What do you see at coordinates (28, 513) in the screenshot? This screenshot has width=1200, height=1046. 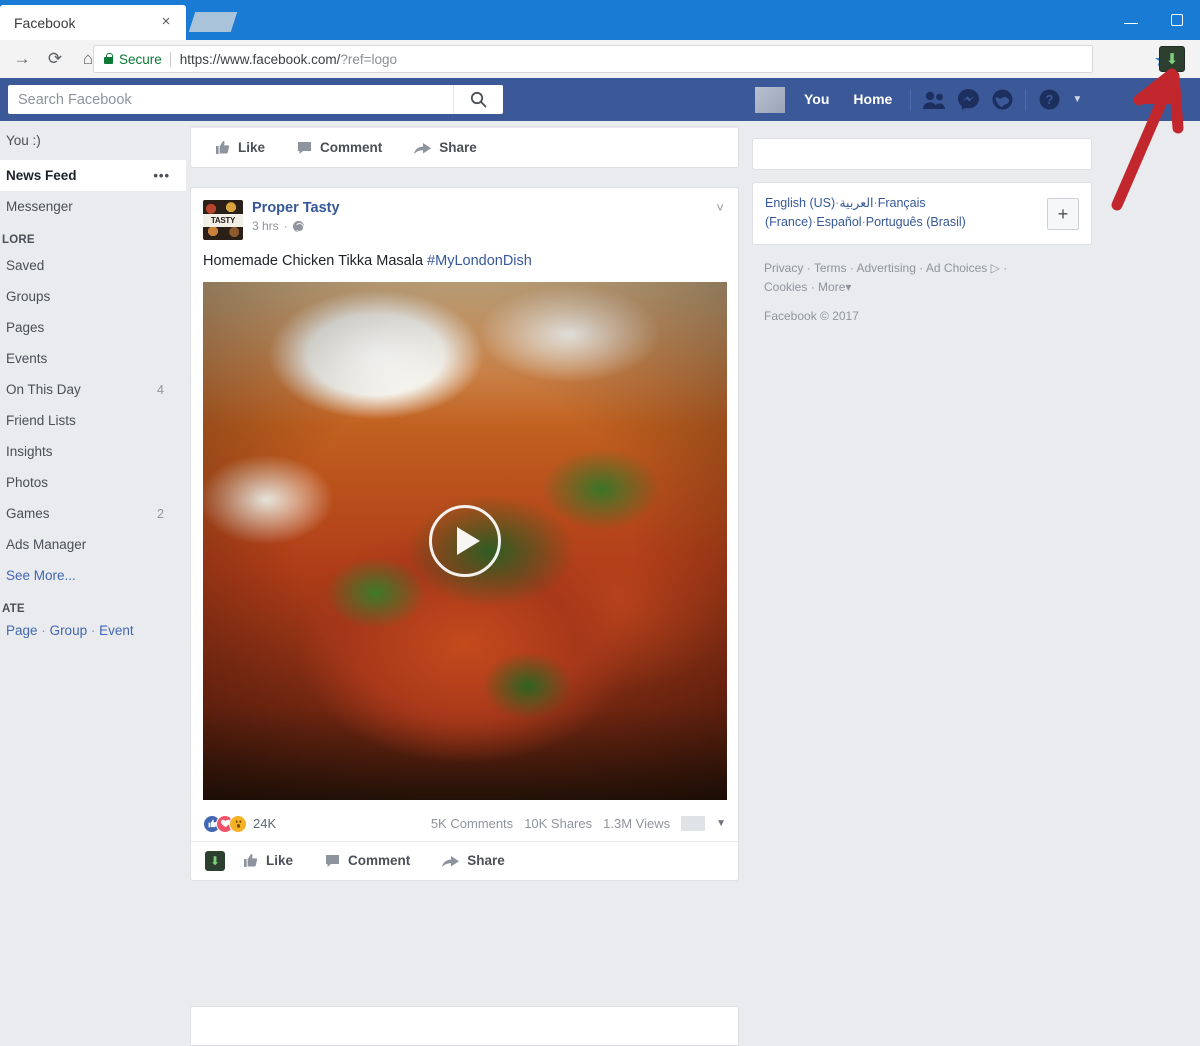 I see `sidebar-item-label: Games` at bounding box center [28, 513].